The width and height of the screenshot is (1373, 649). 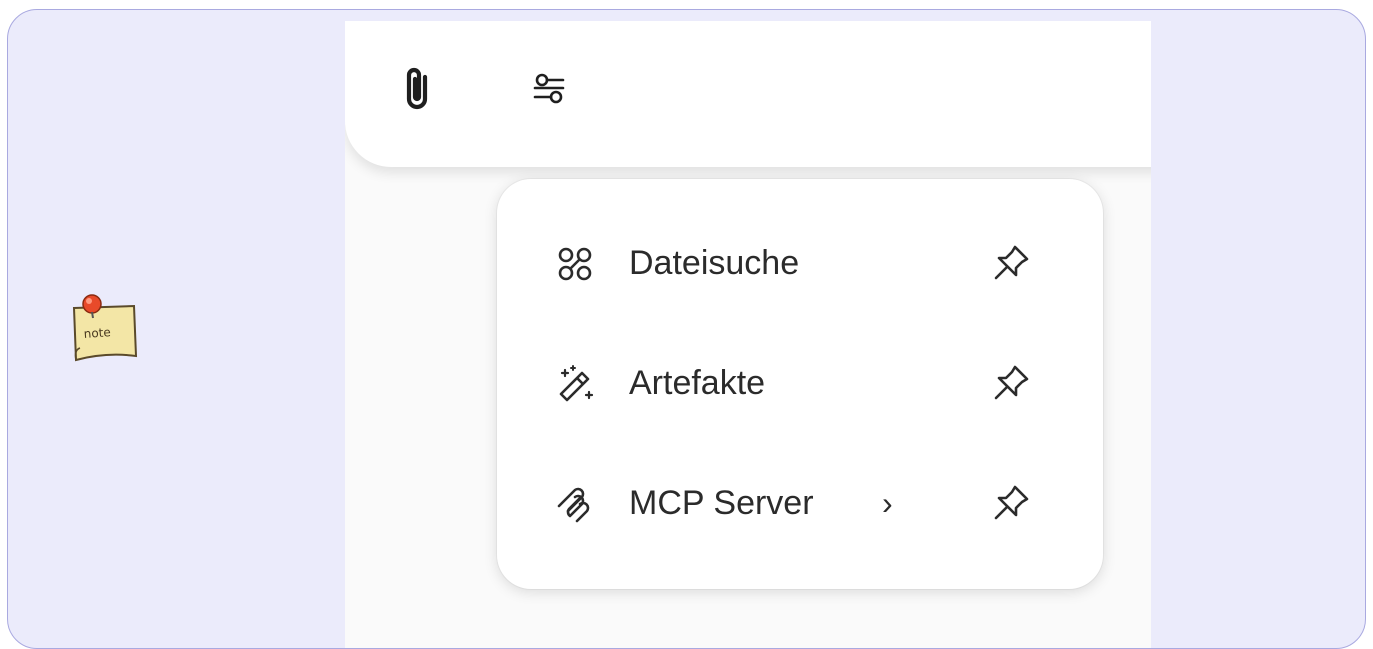 I want to click on chat-toolbar, so click(x=748, y=94).